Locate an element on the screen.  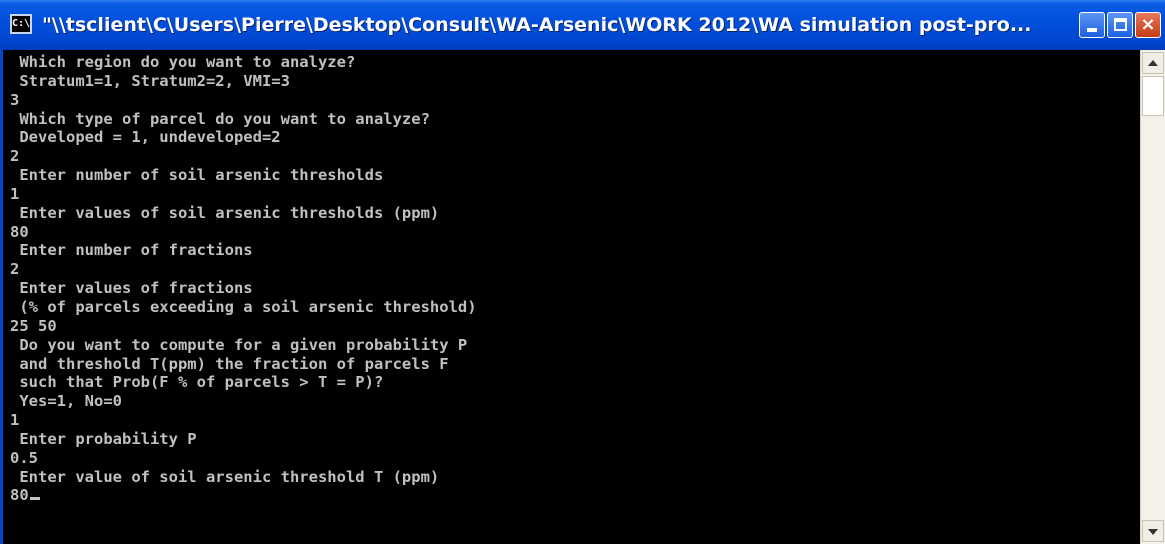
close-button: × is located at coordinates (1148, 25).